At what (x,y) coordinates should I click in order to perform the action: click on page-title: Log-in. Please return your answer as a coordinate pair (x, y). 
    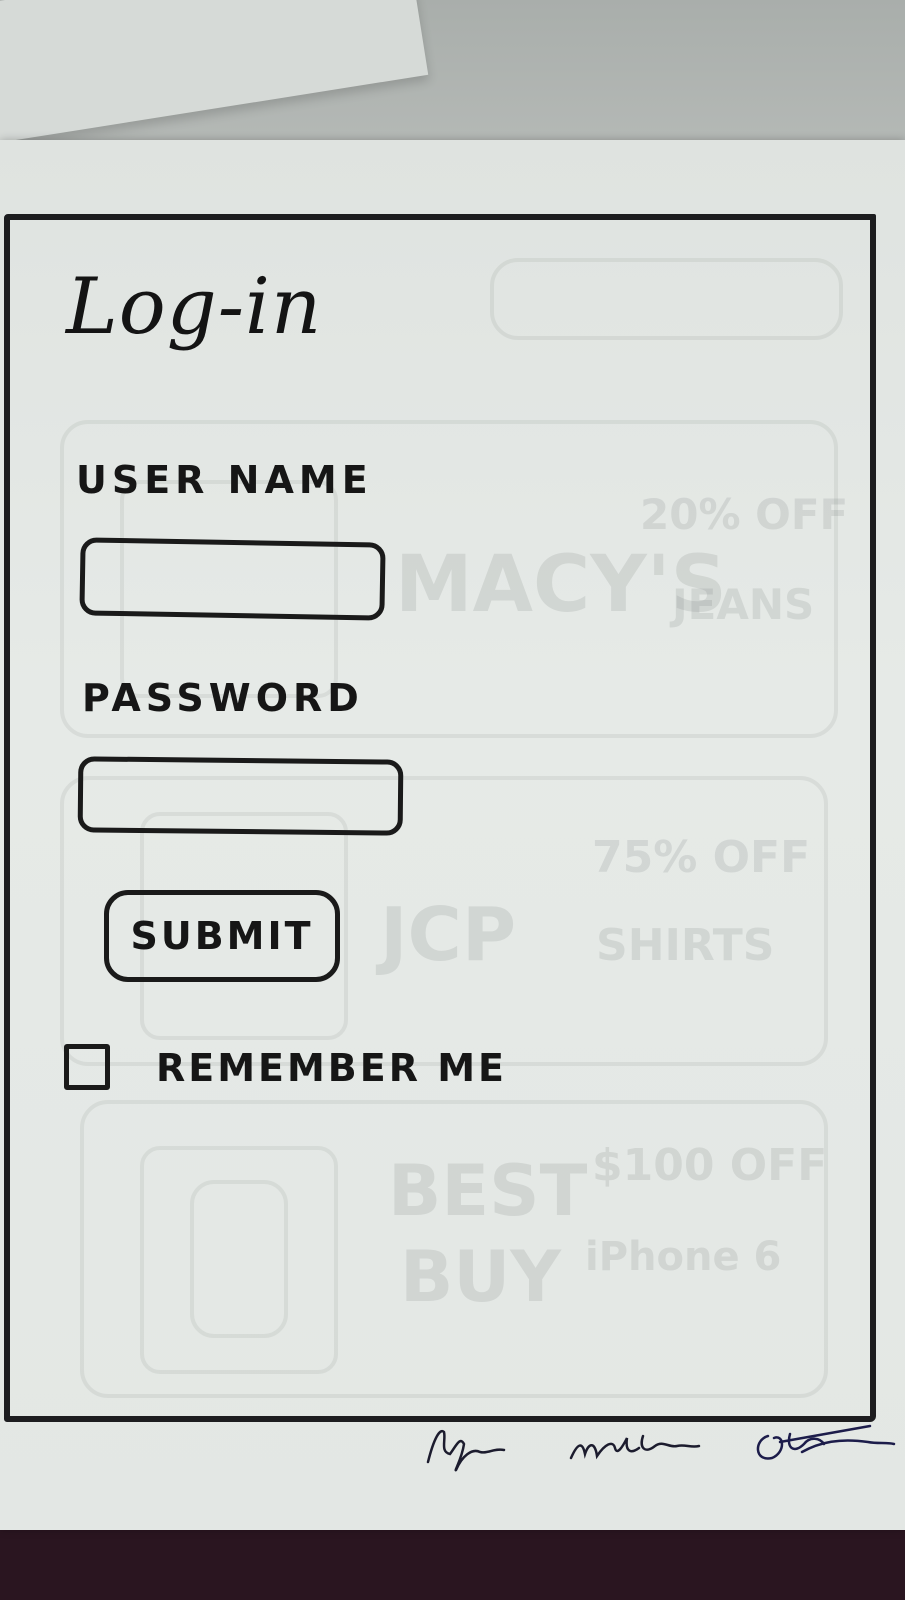
    Looking at the image, I should click on (194, 307).